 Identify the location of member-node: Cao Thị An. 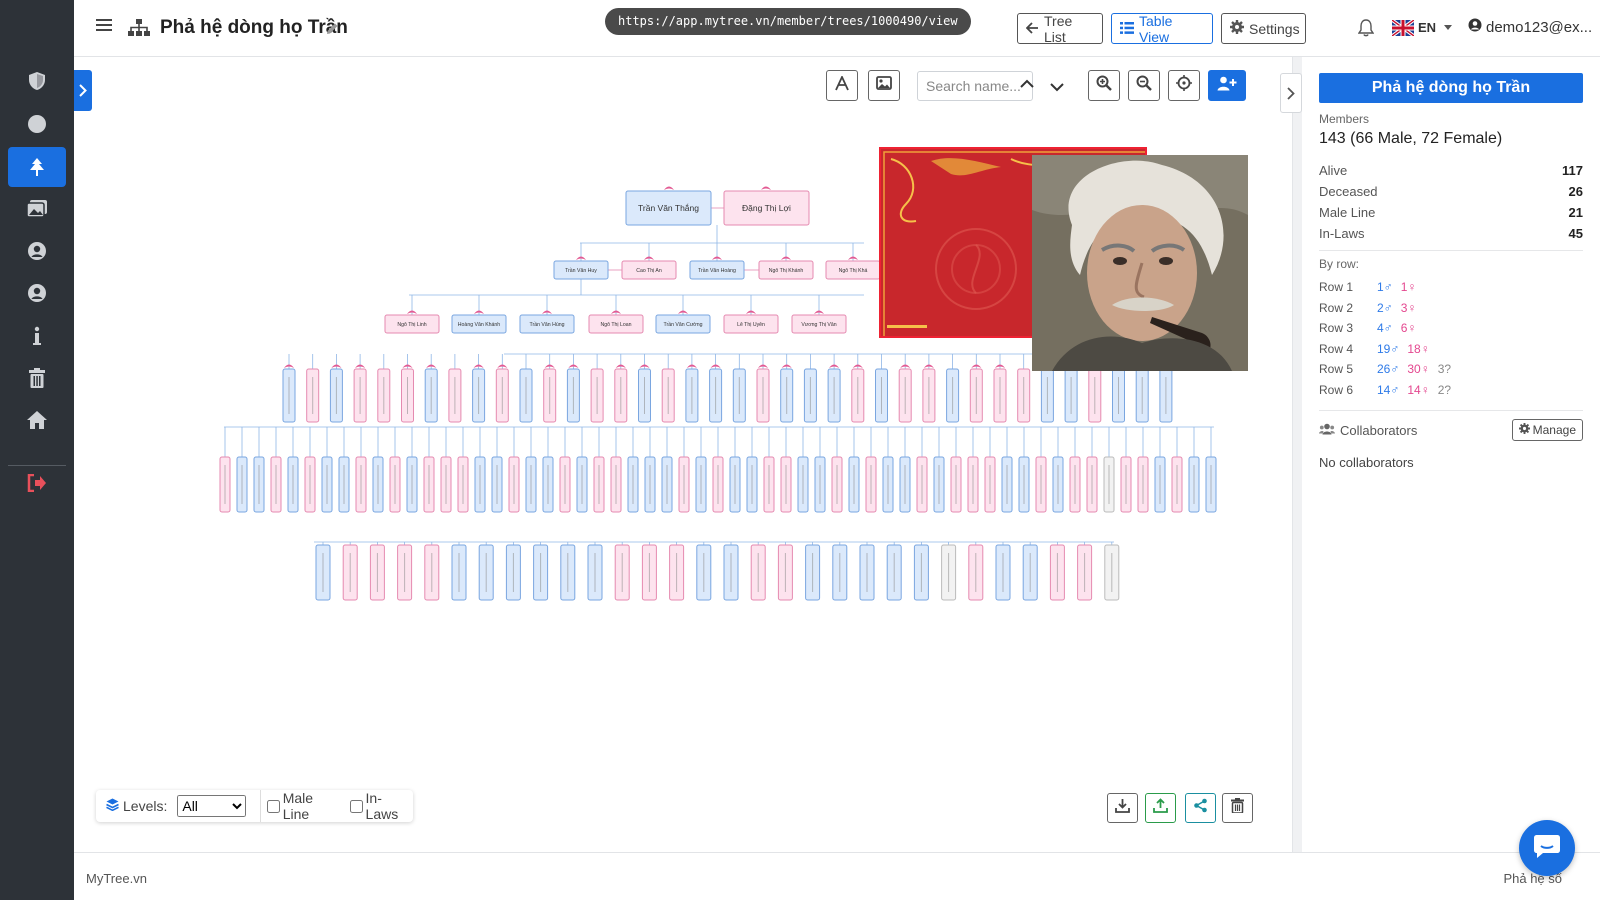
(649, 270).